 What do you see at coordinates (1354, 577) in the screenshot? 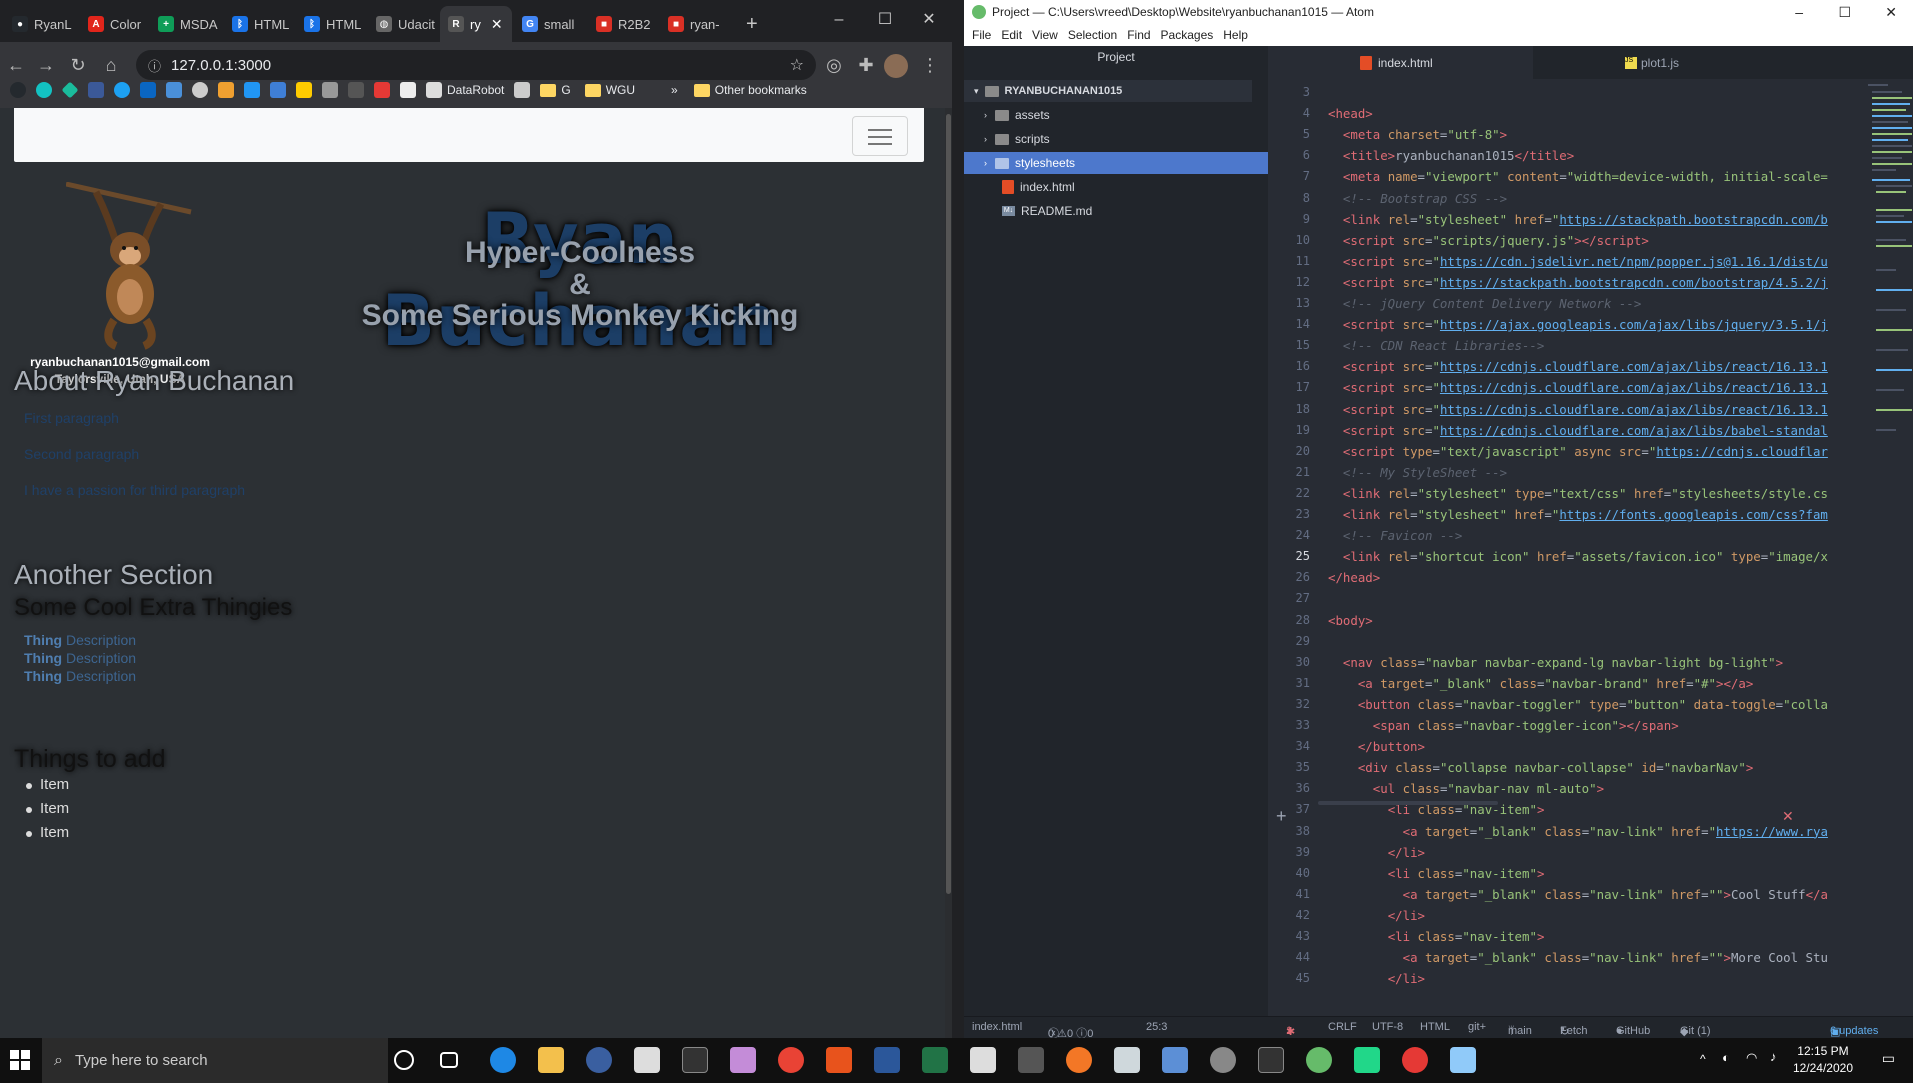
I see `code-line: </head>` at bounding box center [1354, 577].